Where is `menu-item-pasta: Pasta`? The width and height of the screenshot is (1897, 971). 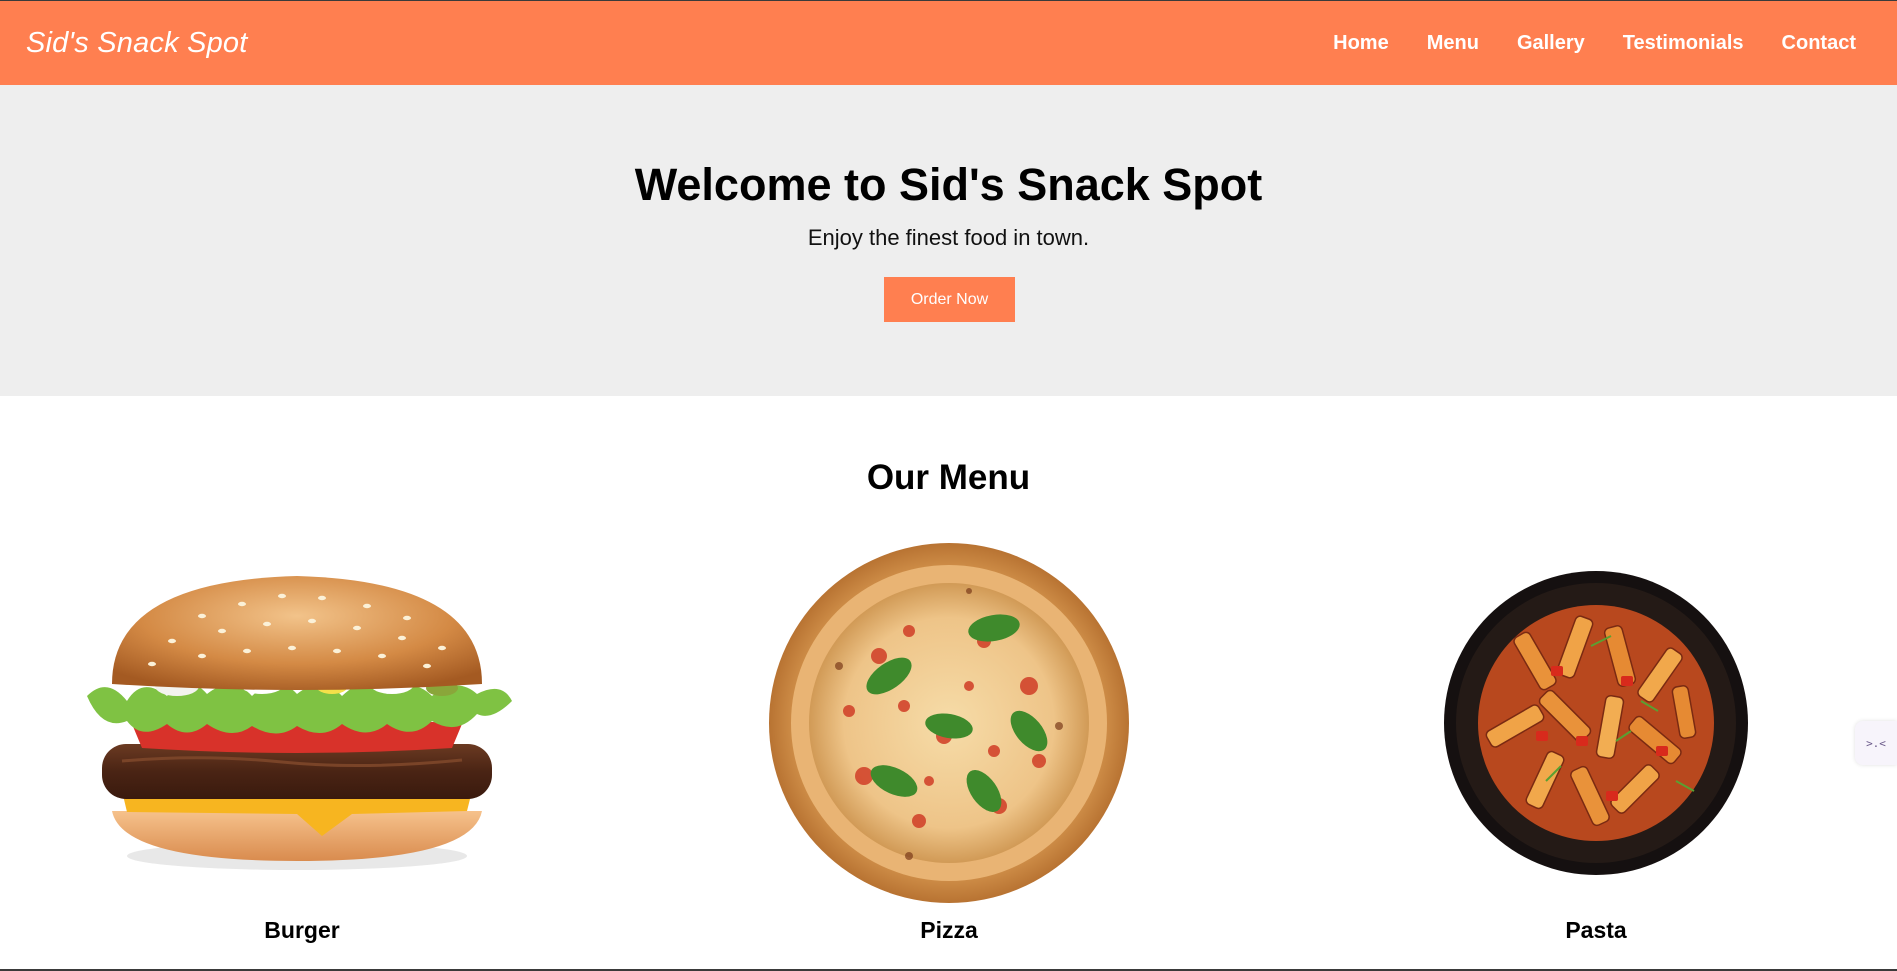 menu-item-pasta: Pasta is located at coordinates (1596, 746).